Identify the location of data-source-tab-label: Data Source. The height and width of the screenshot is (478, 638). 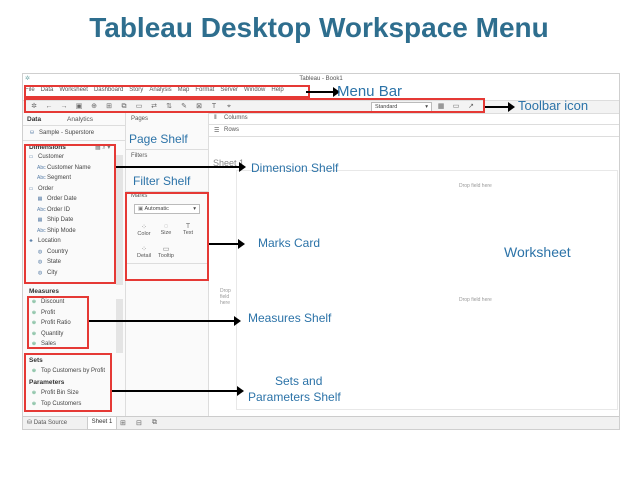
(50, 423).